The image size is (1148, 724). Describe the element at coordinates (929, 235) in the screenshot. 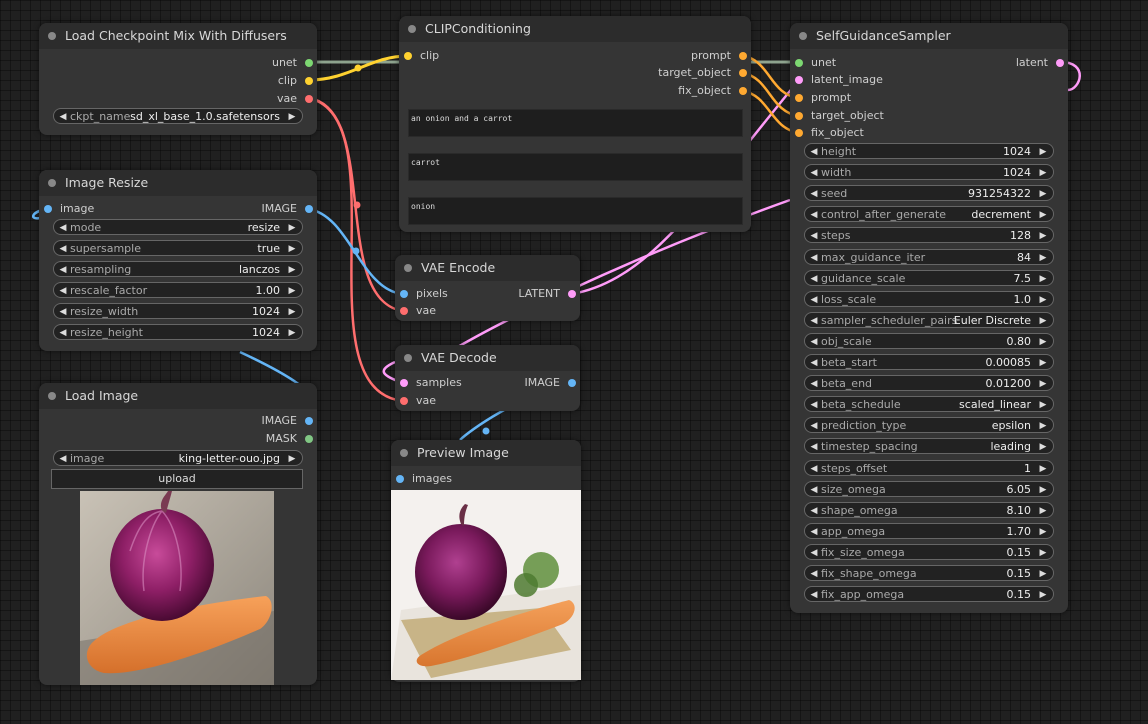

I see `widget-steps: ◀ steps 128 ▶` at that location.